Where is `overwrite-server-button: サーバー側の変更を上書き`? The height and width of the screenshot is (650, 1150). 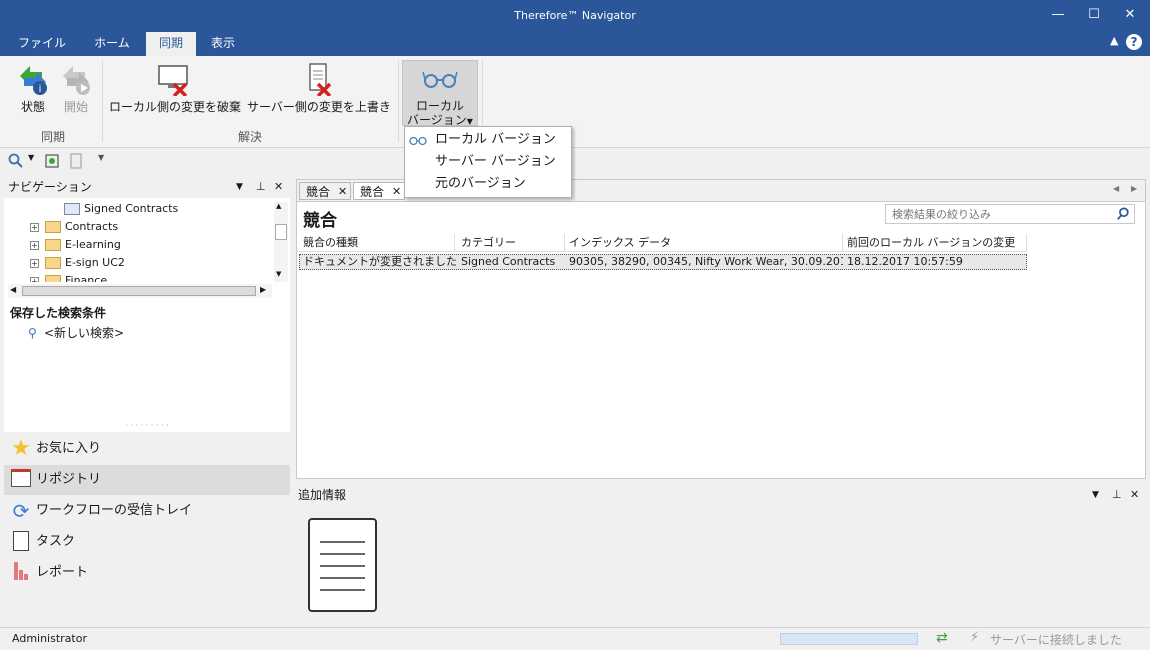
overwrite-server-button: サーバー側の変更を上書き is located at coordinates (319, 88).